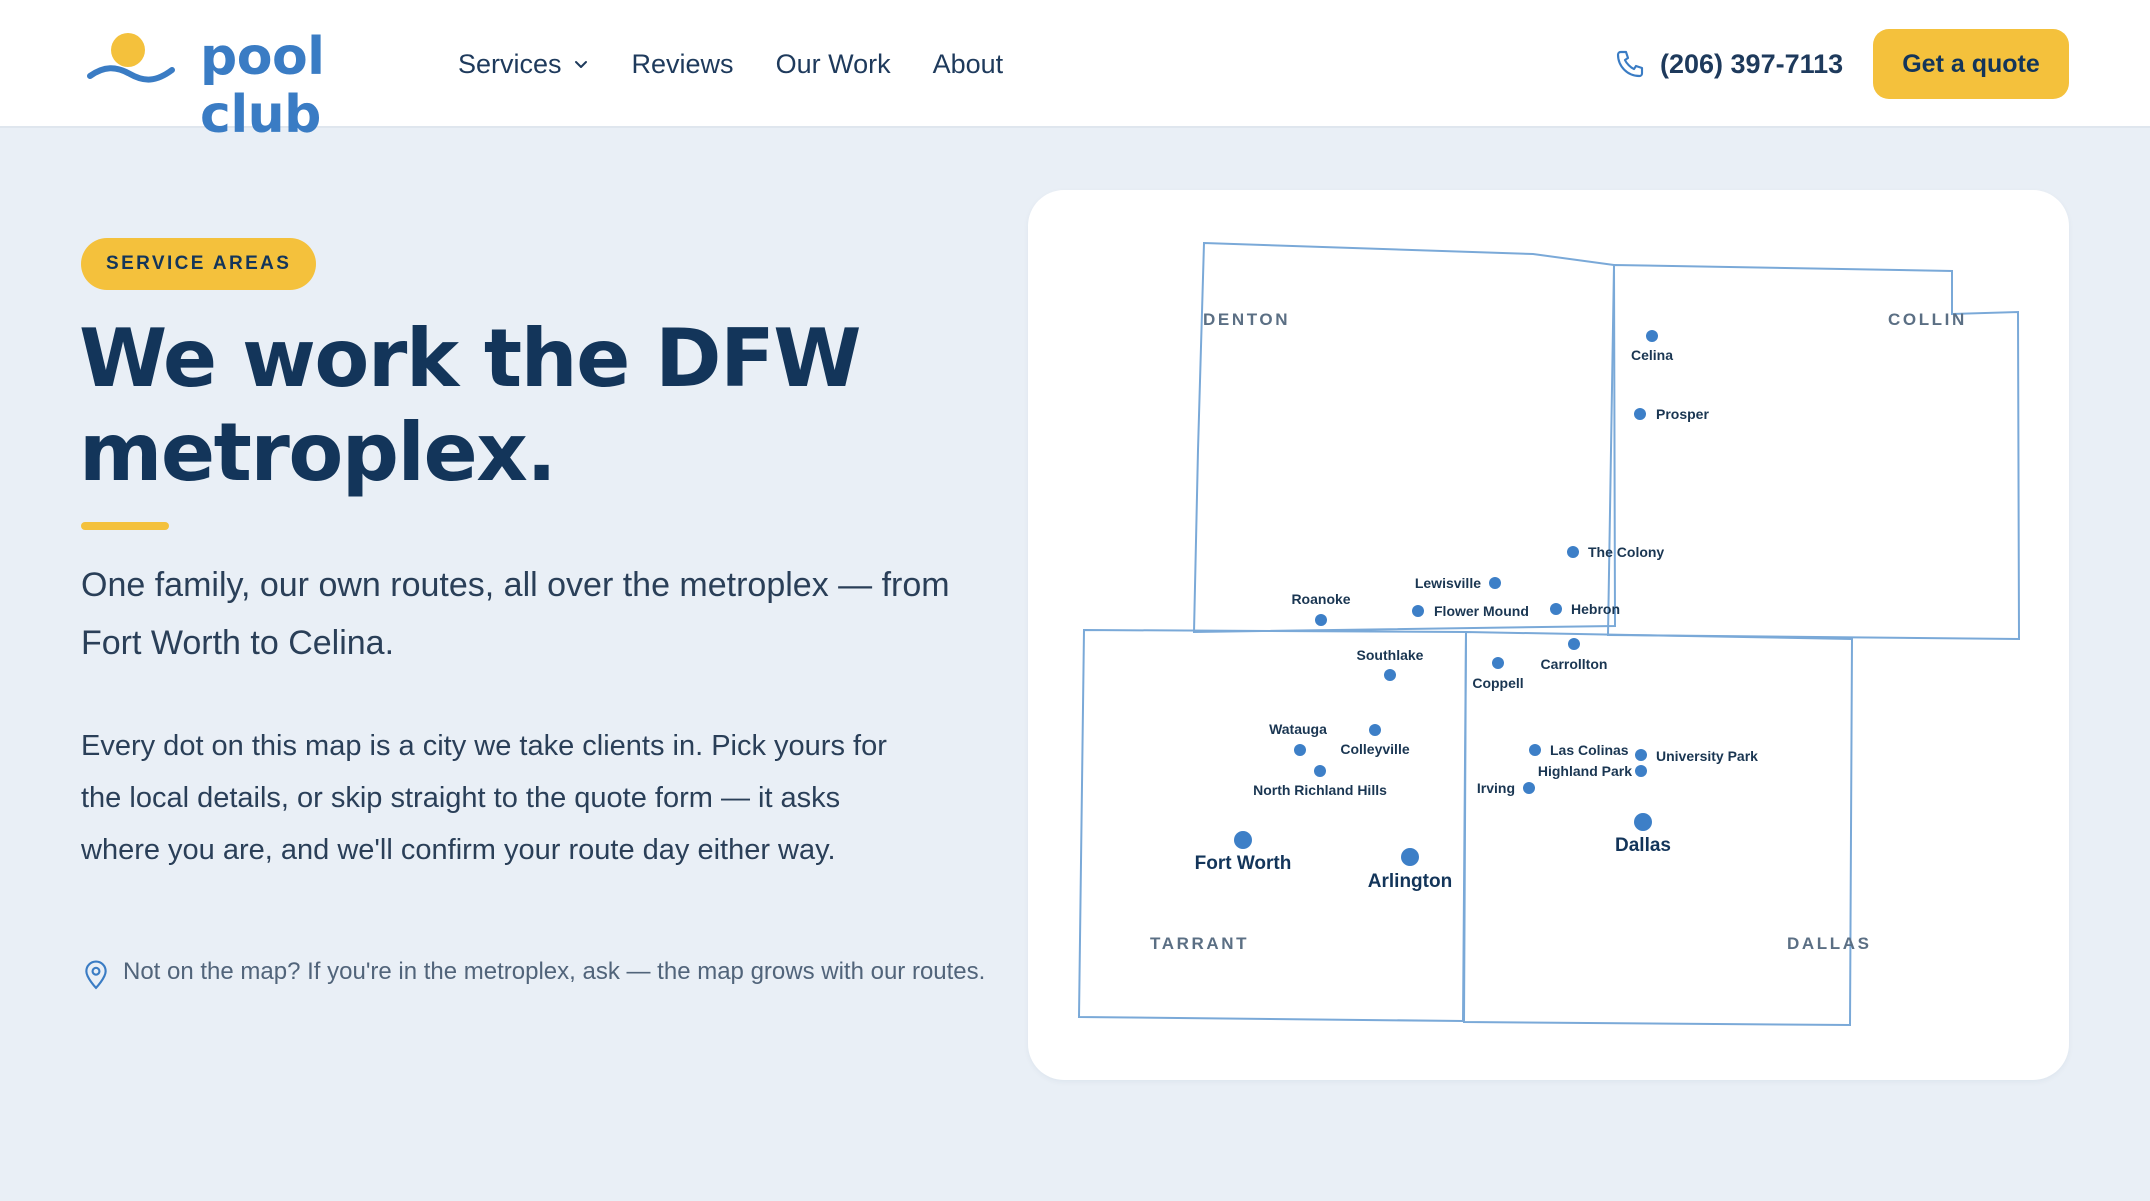 Image resolution: width=2150 pixels, height=1201 pixels. Describe the element at coordinates (1574, 644) in the screenshot. I see `city-dot-carrollton` at that location.